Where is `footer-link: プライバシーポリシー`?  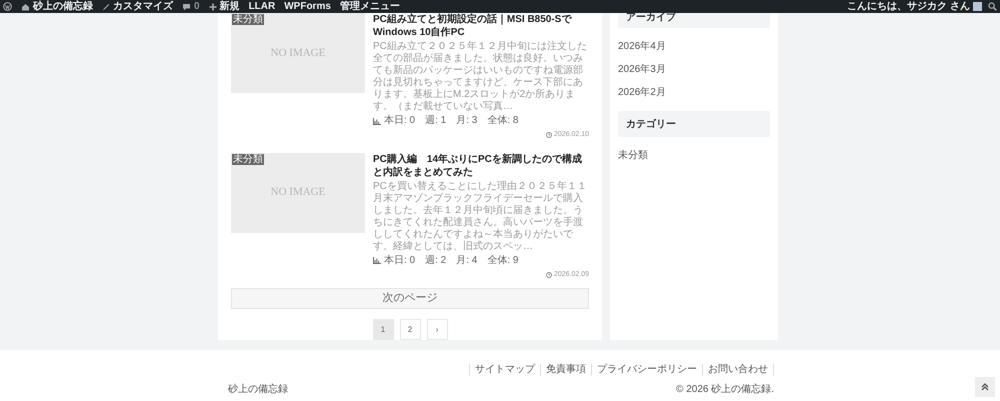 footer-link: プライバシーポリシー is located at coordinates (646, 370).